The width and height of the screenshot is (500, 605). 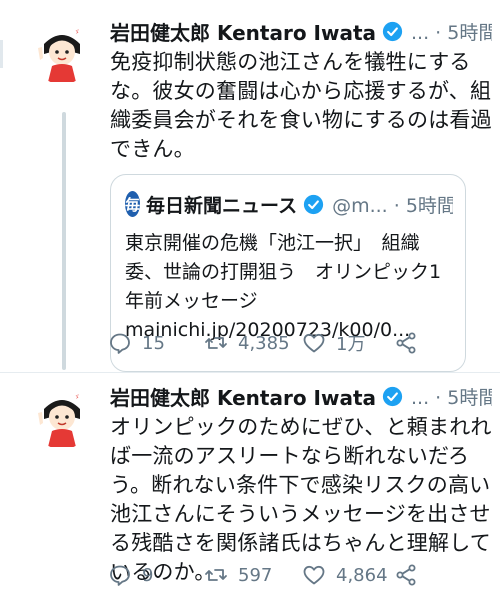 I want to click on quoted-meta: @m... · 5時間, so click(x=392, y=205).